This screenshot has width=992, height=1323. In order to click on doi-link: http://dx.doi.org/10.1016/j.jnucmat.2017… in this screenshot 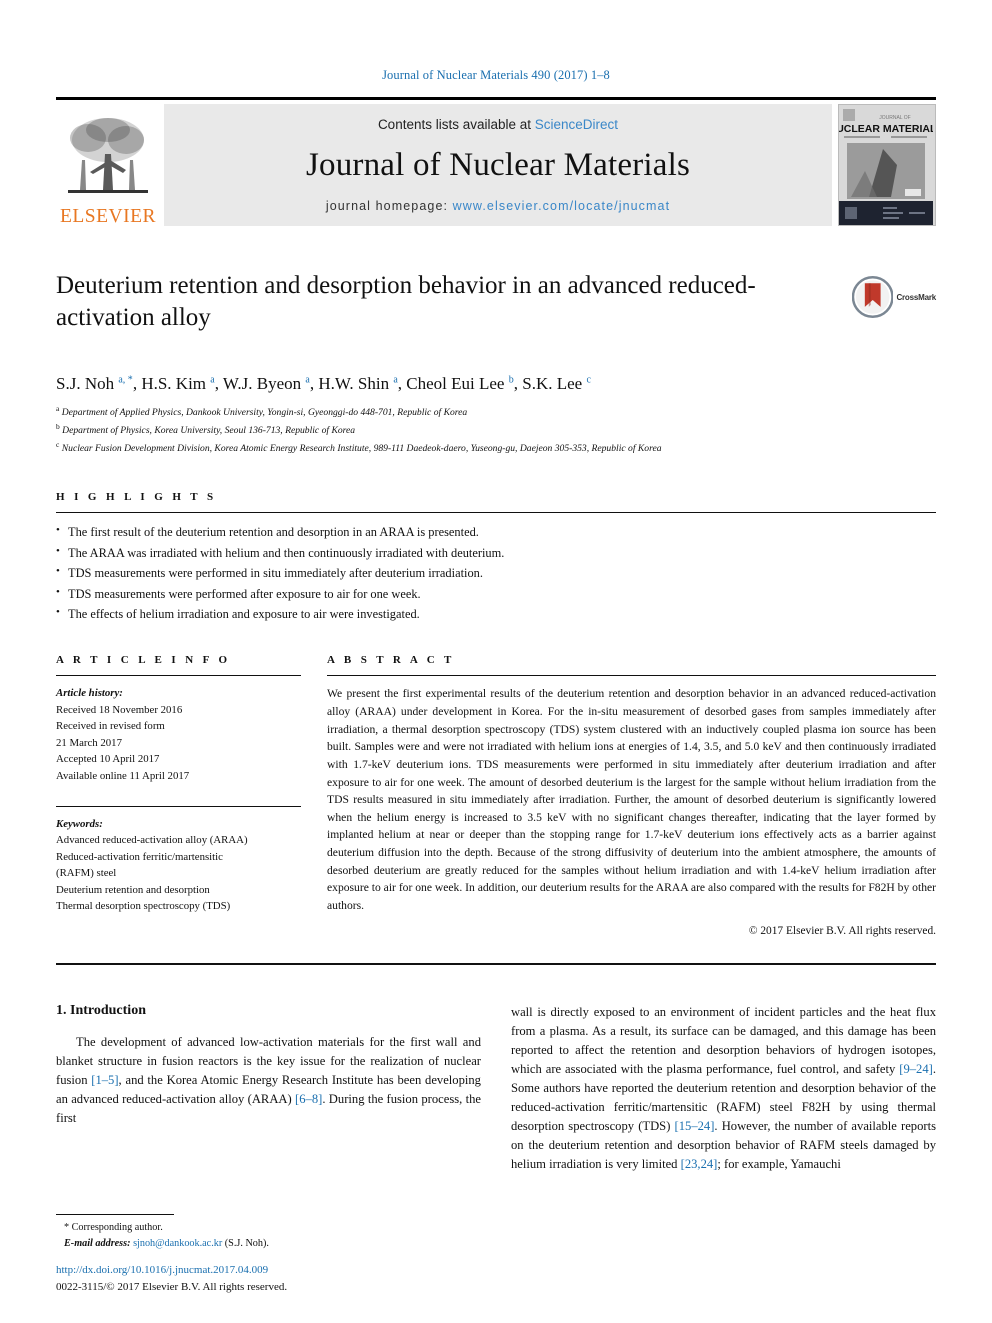, I will do `click(306, 1270)`.